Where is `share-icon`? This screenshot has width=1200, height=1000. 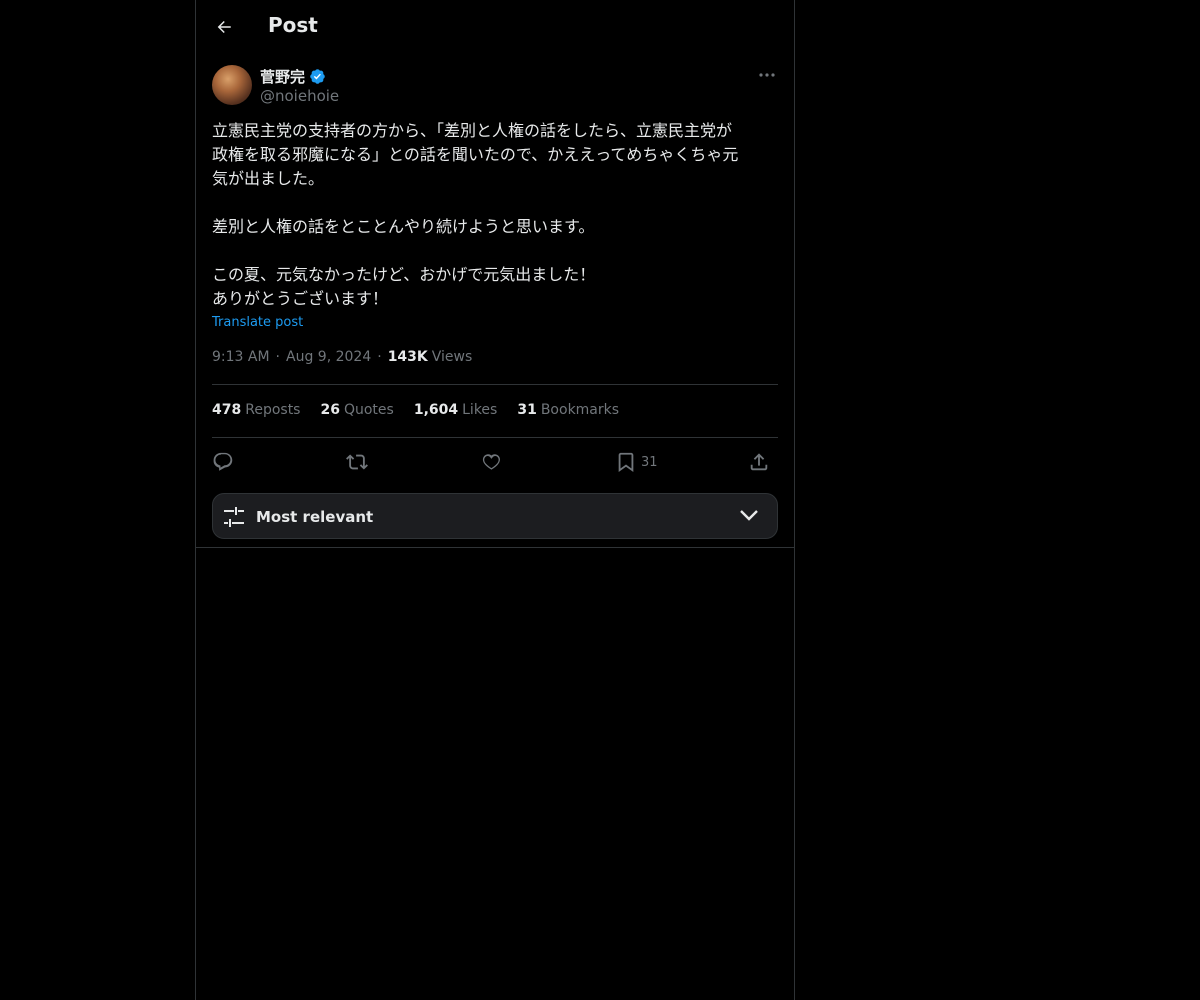 share-icon is located at coordinates (759, 462).